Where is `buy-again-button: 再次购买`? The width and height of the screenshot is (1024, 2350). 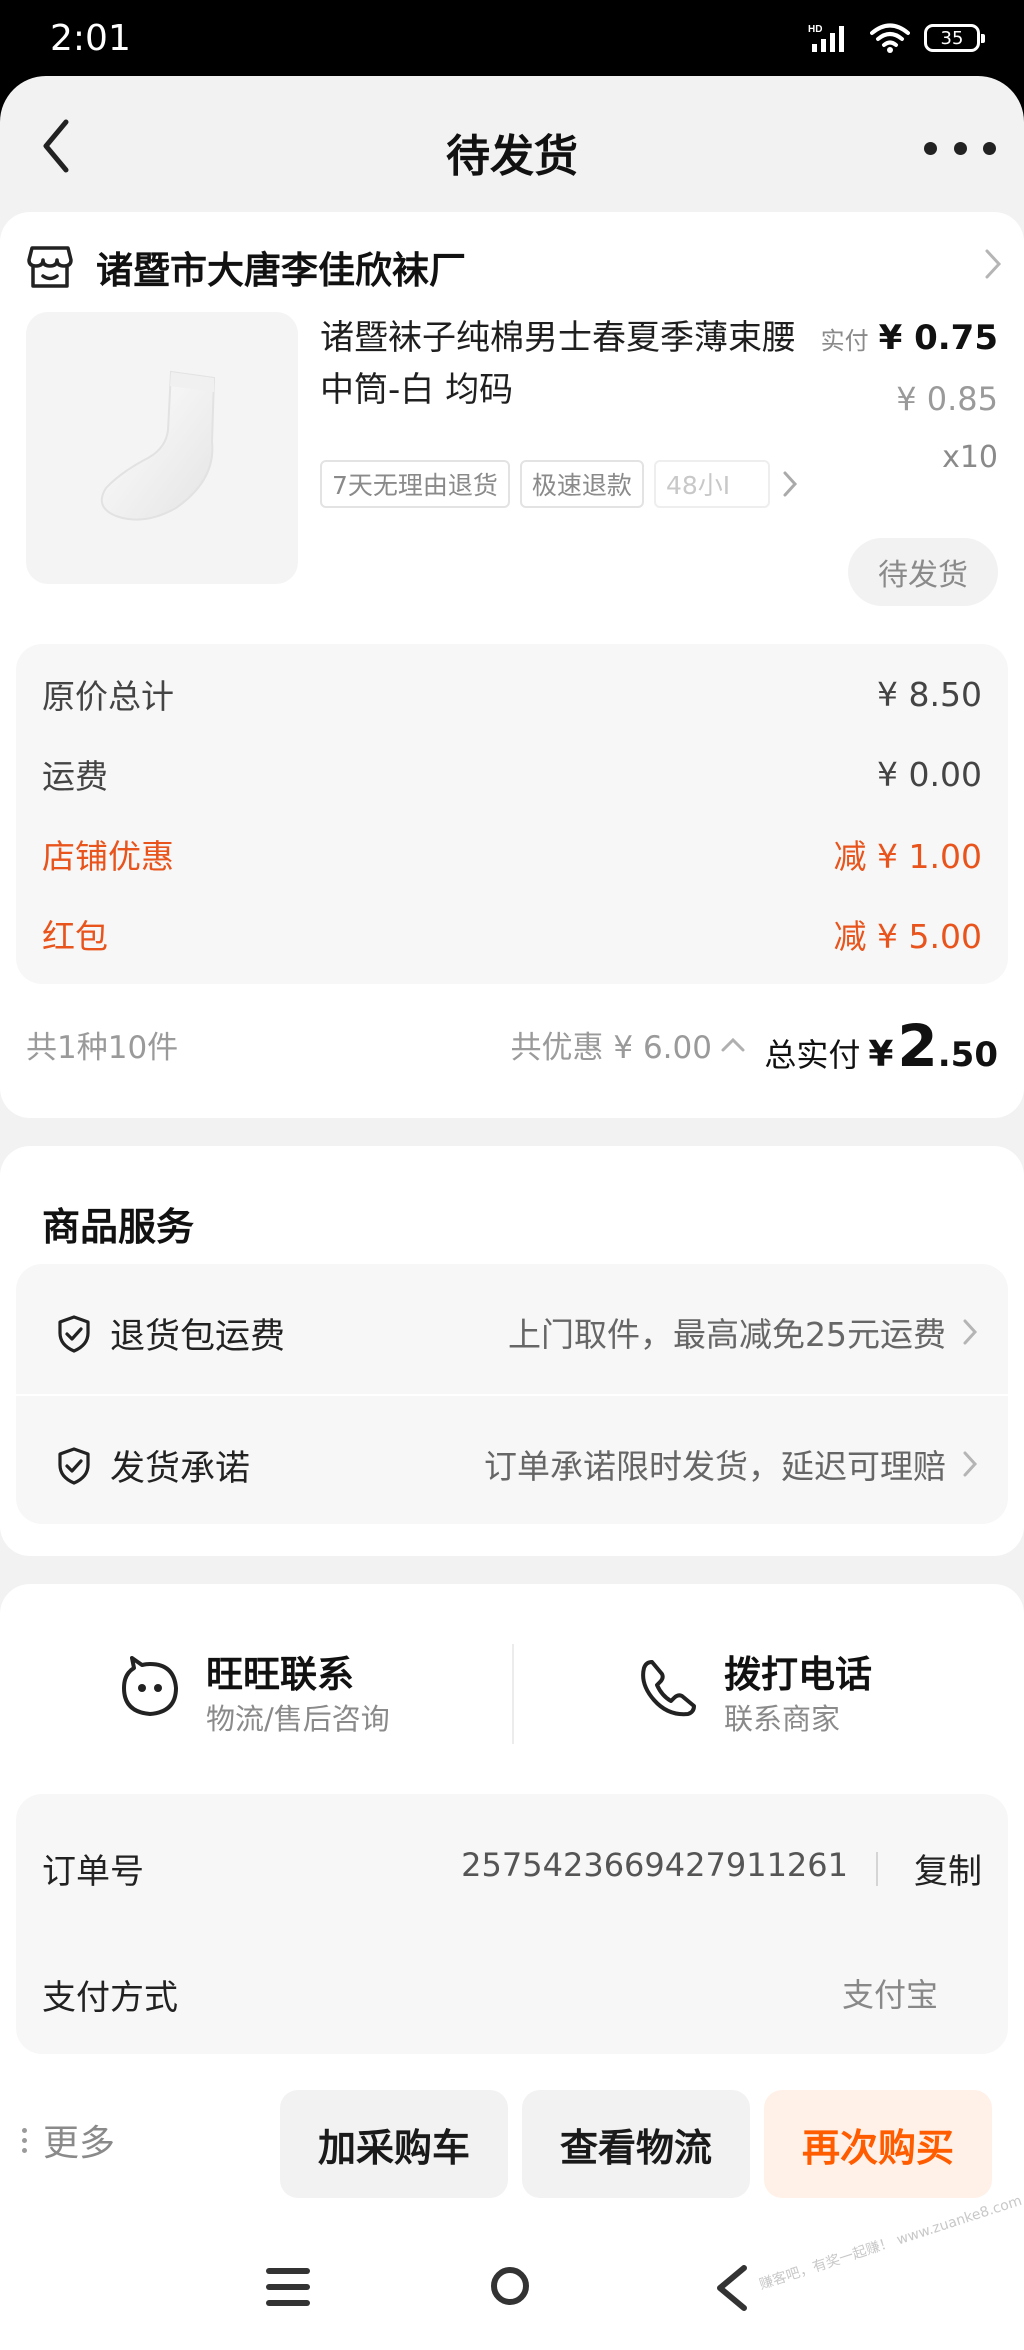
buy-again-button: 再次购买 is located at coordinates (878, 2144).